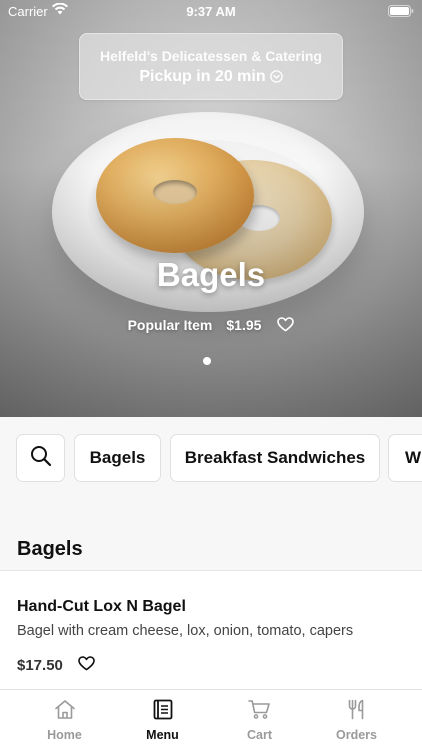 This screenshot has height=750, width=422. I want to click on category-chip-label: Breakfast Sandwiches, so click(275, 457).